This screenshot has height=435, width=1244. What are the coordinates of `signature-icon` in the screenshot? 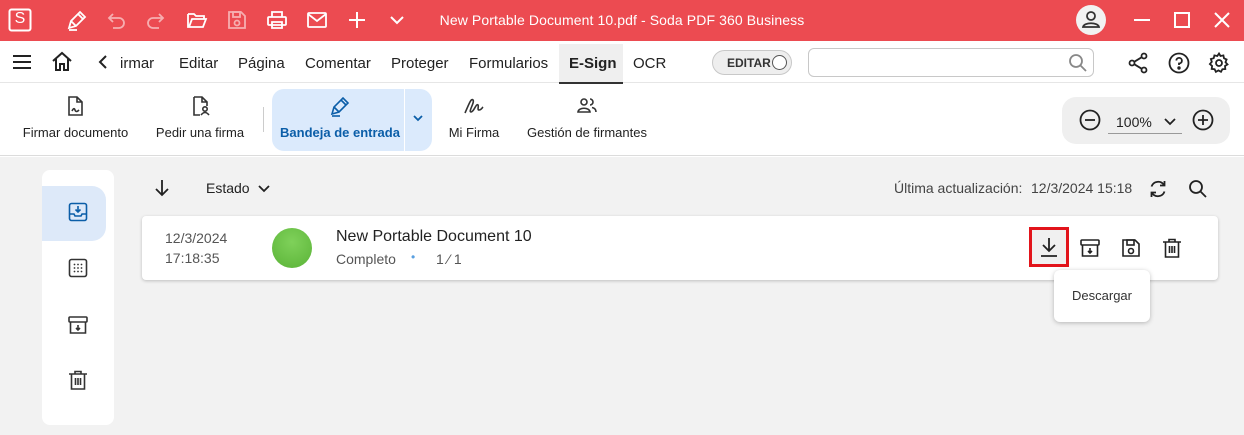 It's located at (474, 106).